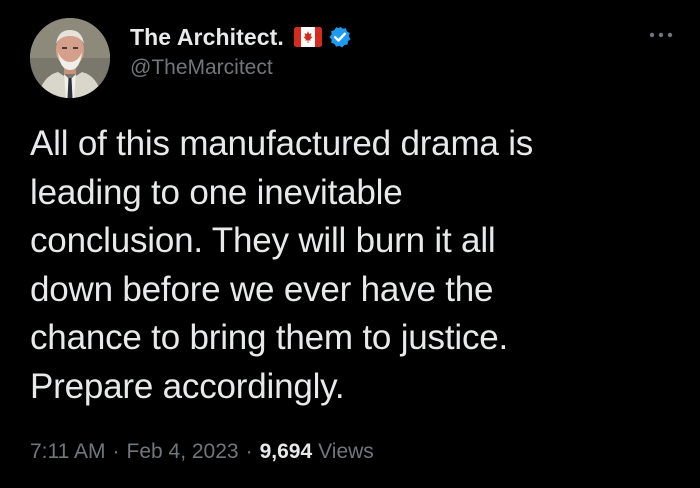  I want to click on name-row: The Architect., so click(241, 37).